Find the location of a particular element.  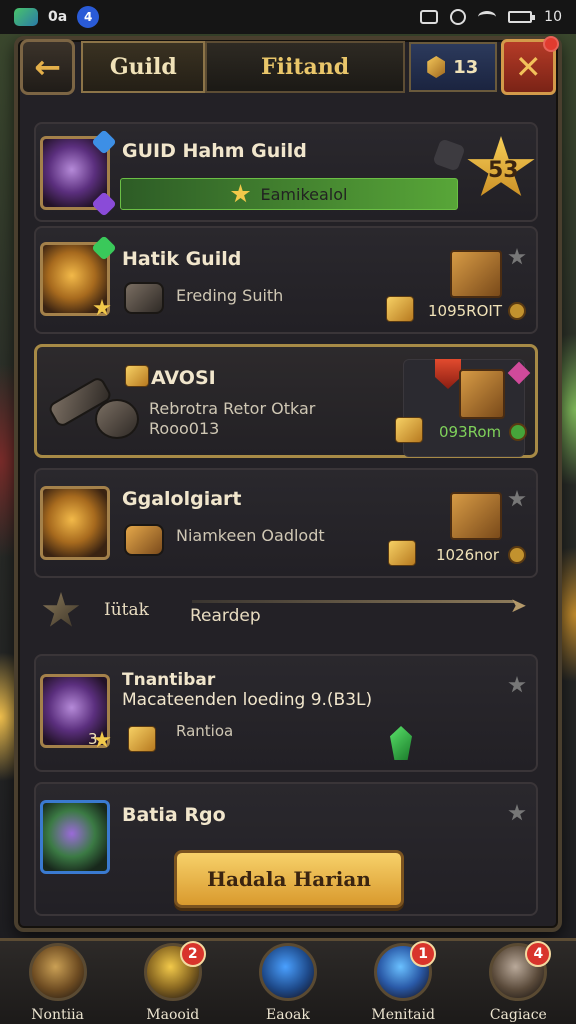

portrait-badge-value: 3 is located at coordinates (93, 739).